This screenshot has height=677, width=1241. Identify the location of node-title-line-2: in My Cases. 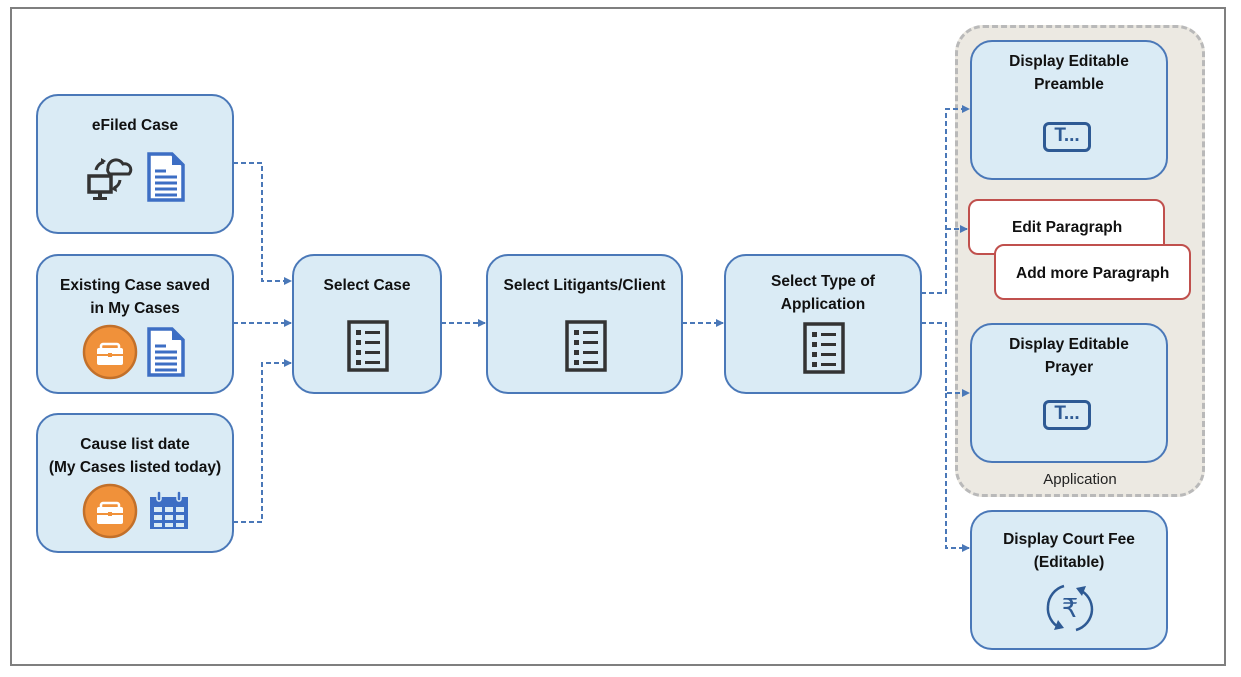
(135, 308).